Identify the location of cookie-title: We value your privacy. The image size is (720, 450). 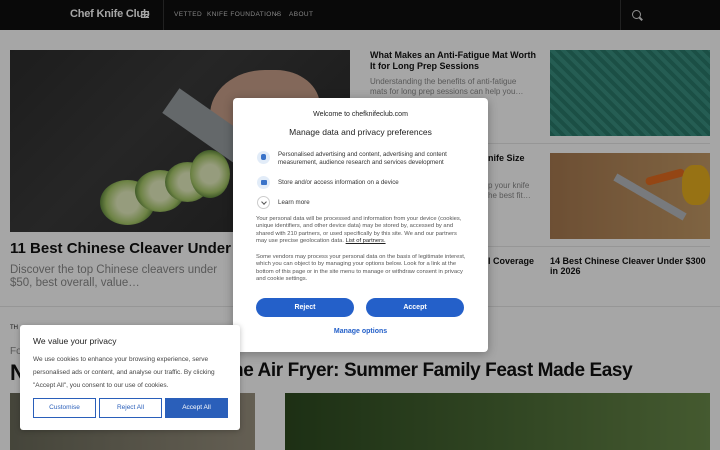
(75, 341).